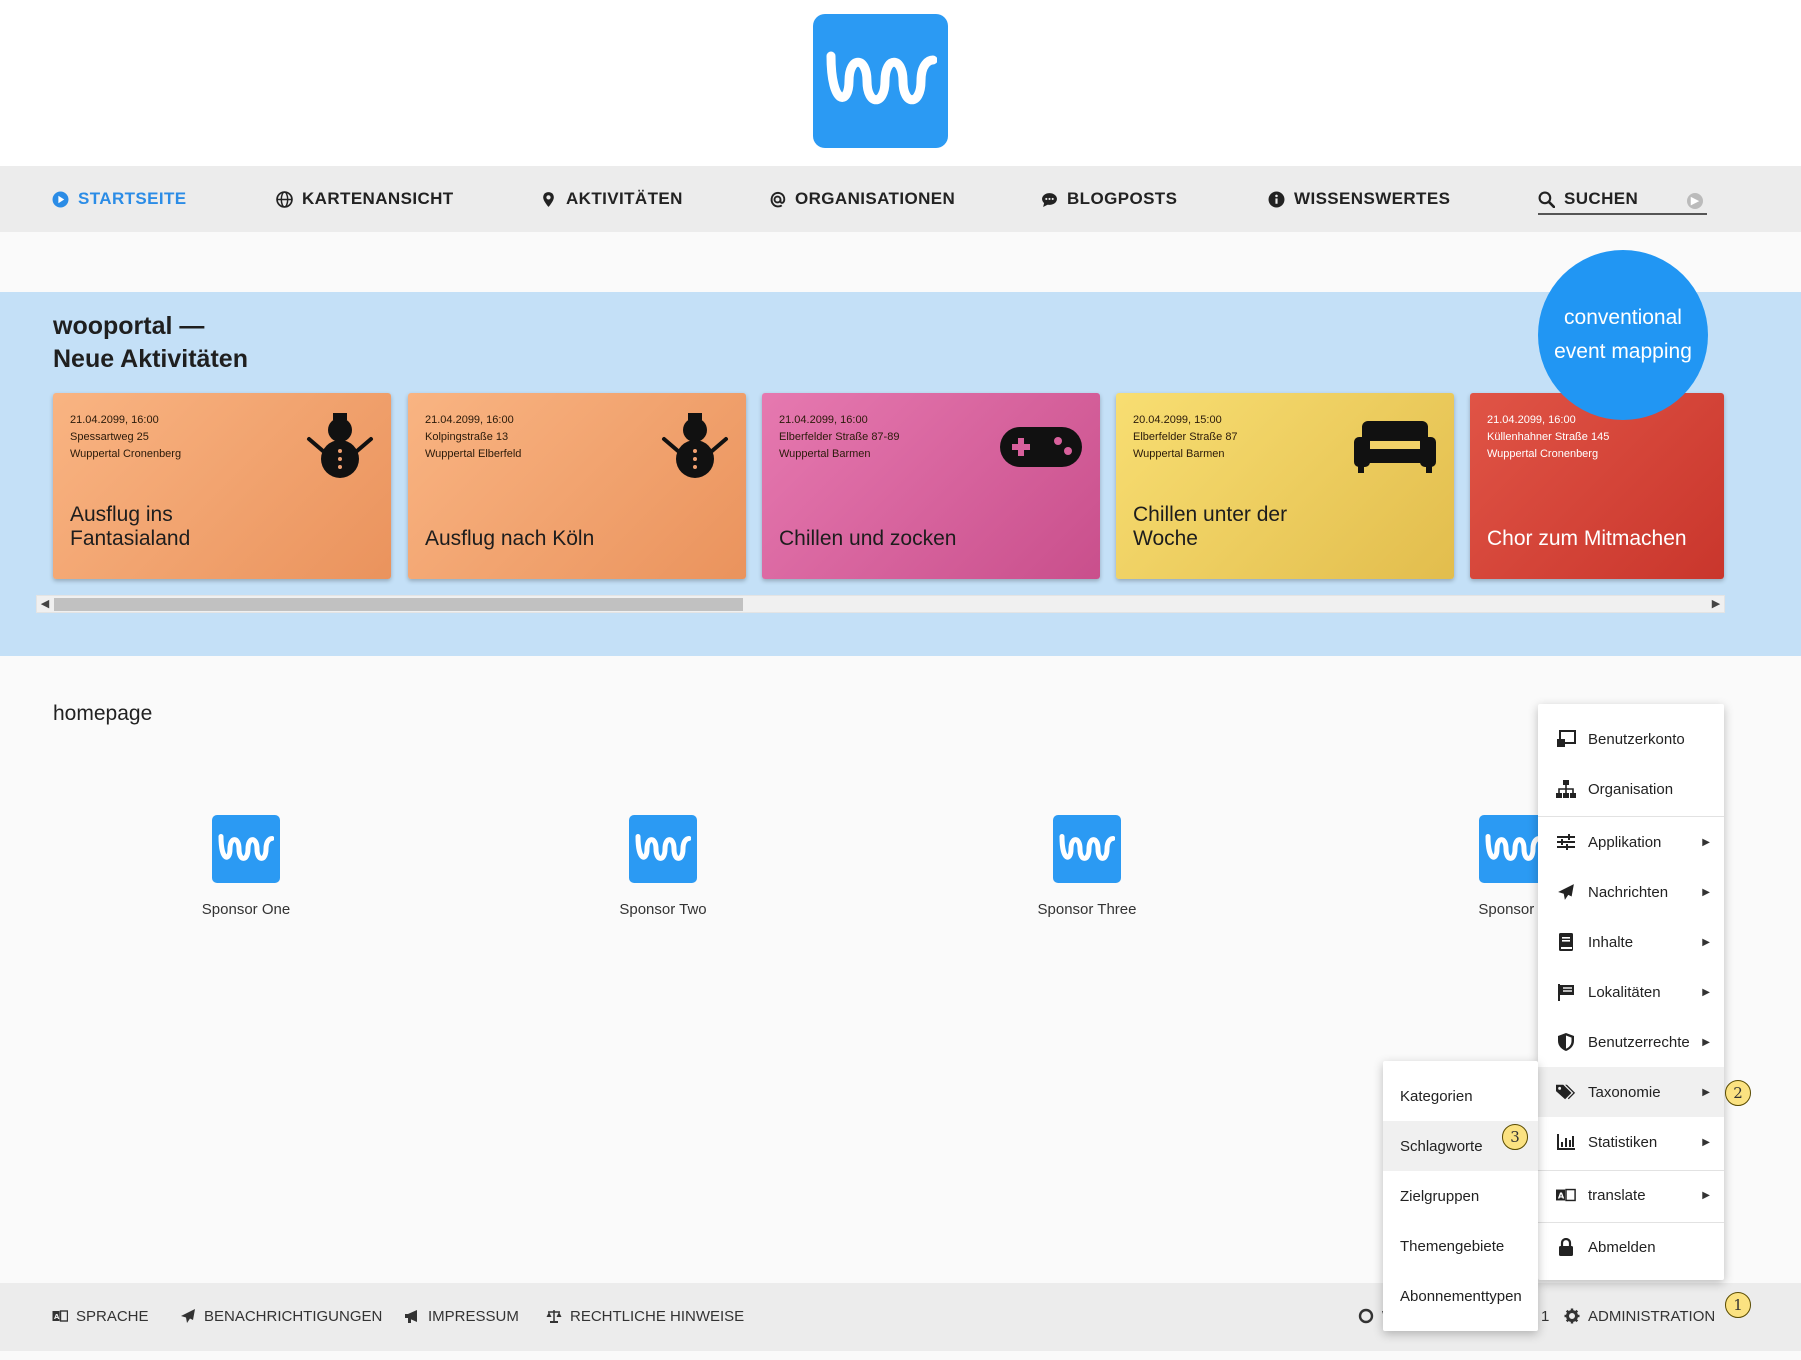  Describe the element at coordinates (130, 526) in the screenshot. I see `card-title: Ausflug ins Fantasialand` at that location.